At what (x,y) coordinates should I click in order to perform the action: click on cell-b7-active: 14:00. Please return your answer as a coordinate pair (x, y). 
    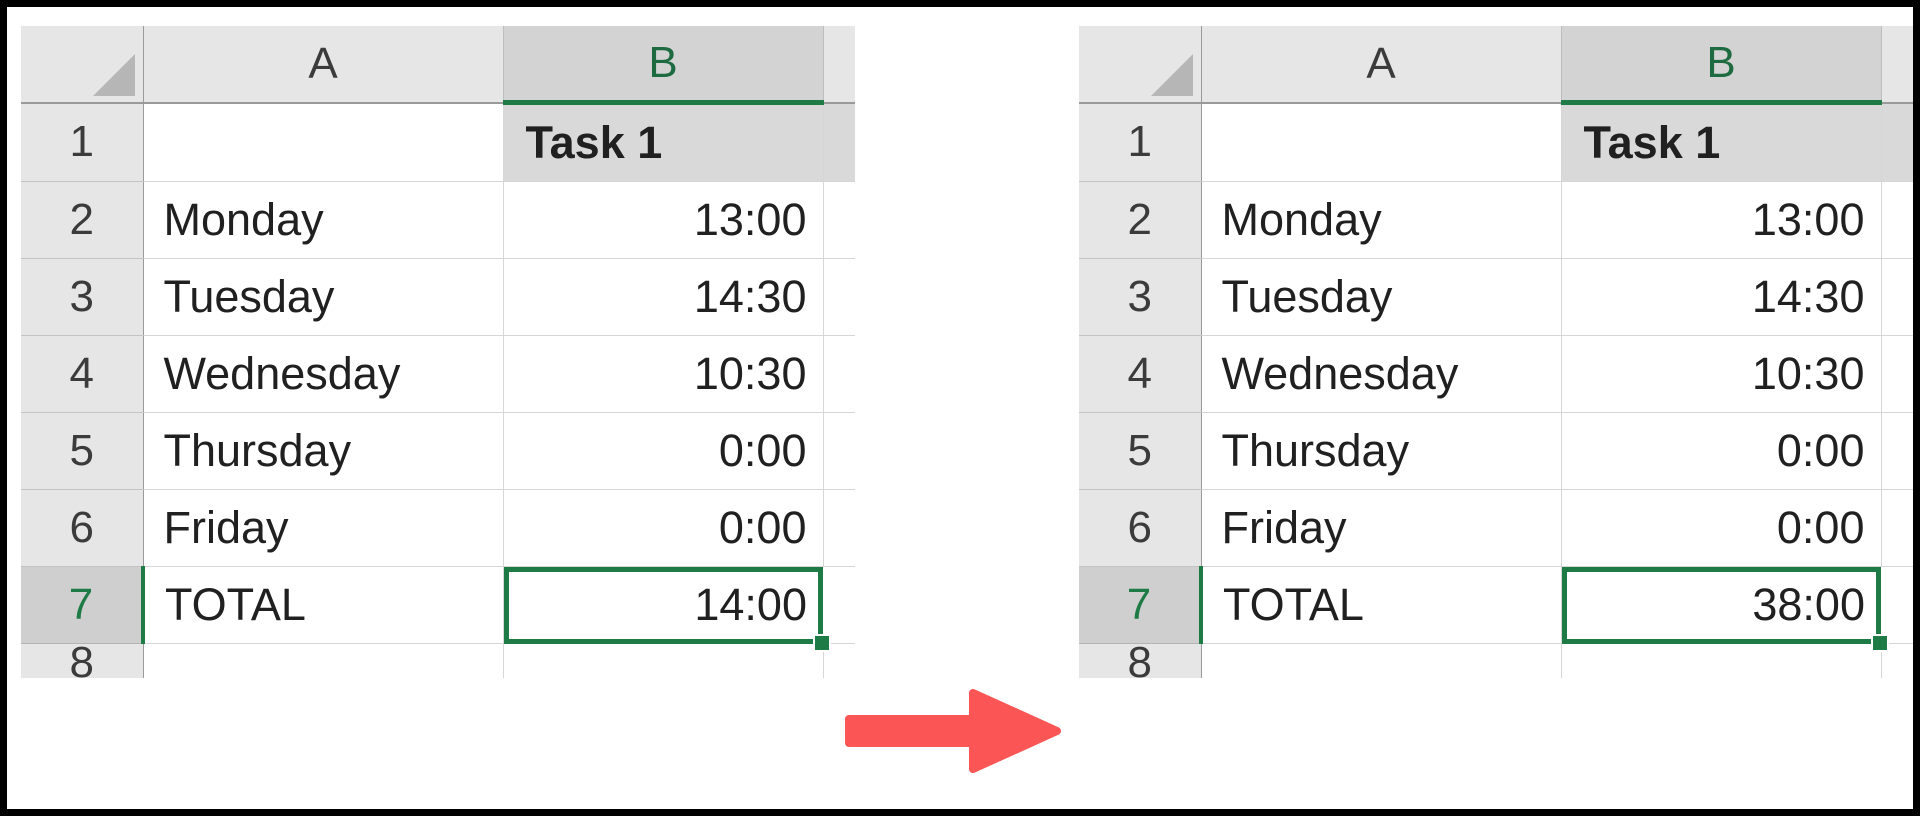
    Looking at the image, I should click on (667, 609).